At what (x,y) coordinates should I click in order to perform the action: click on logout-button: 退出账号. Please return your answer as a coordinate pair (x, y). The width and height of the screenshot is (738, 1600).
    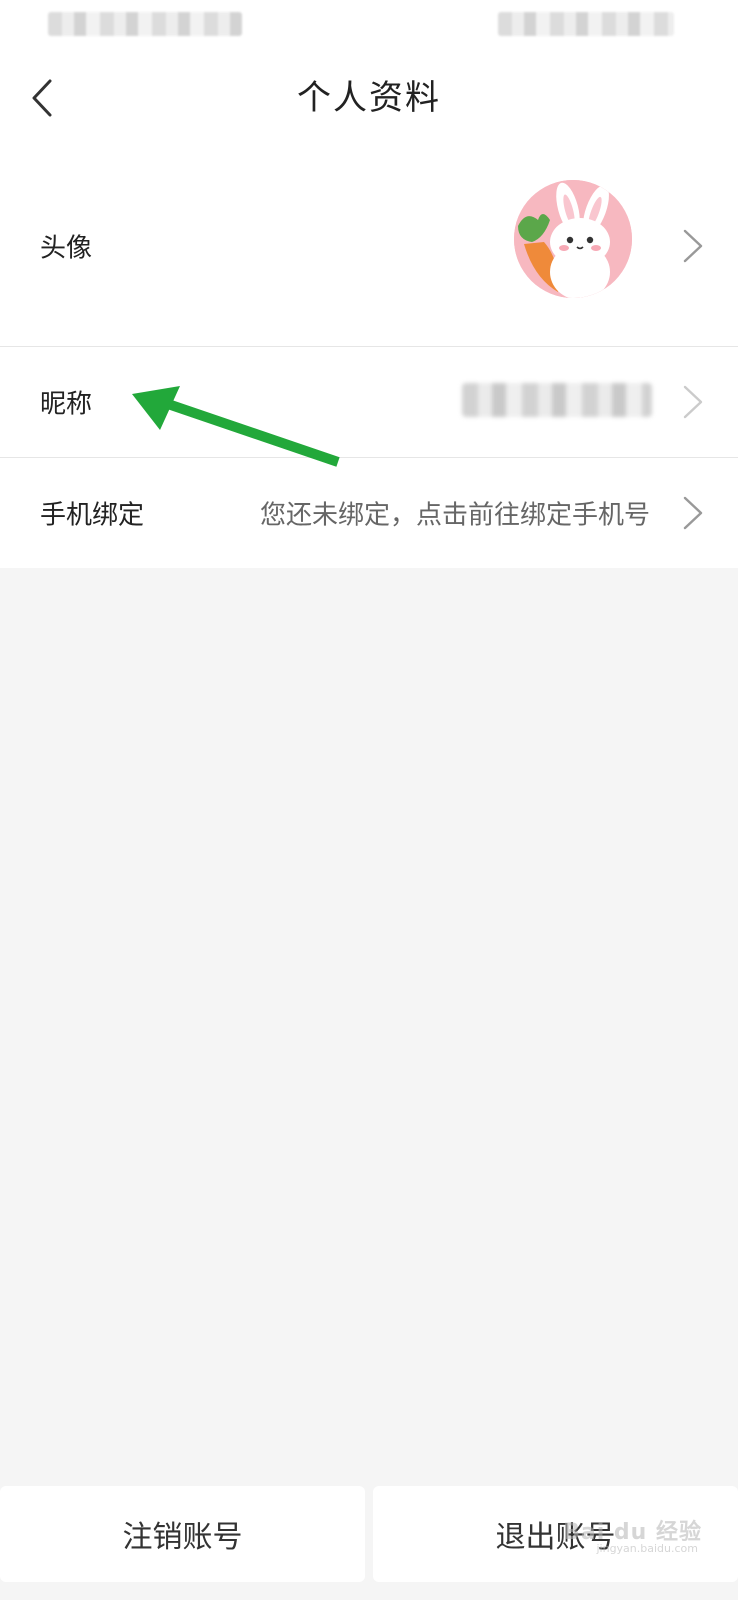
    Looking at the image, I should click on (555, 1534).